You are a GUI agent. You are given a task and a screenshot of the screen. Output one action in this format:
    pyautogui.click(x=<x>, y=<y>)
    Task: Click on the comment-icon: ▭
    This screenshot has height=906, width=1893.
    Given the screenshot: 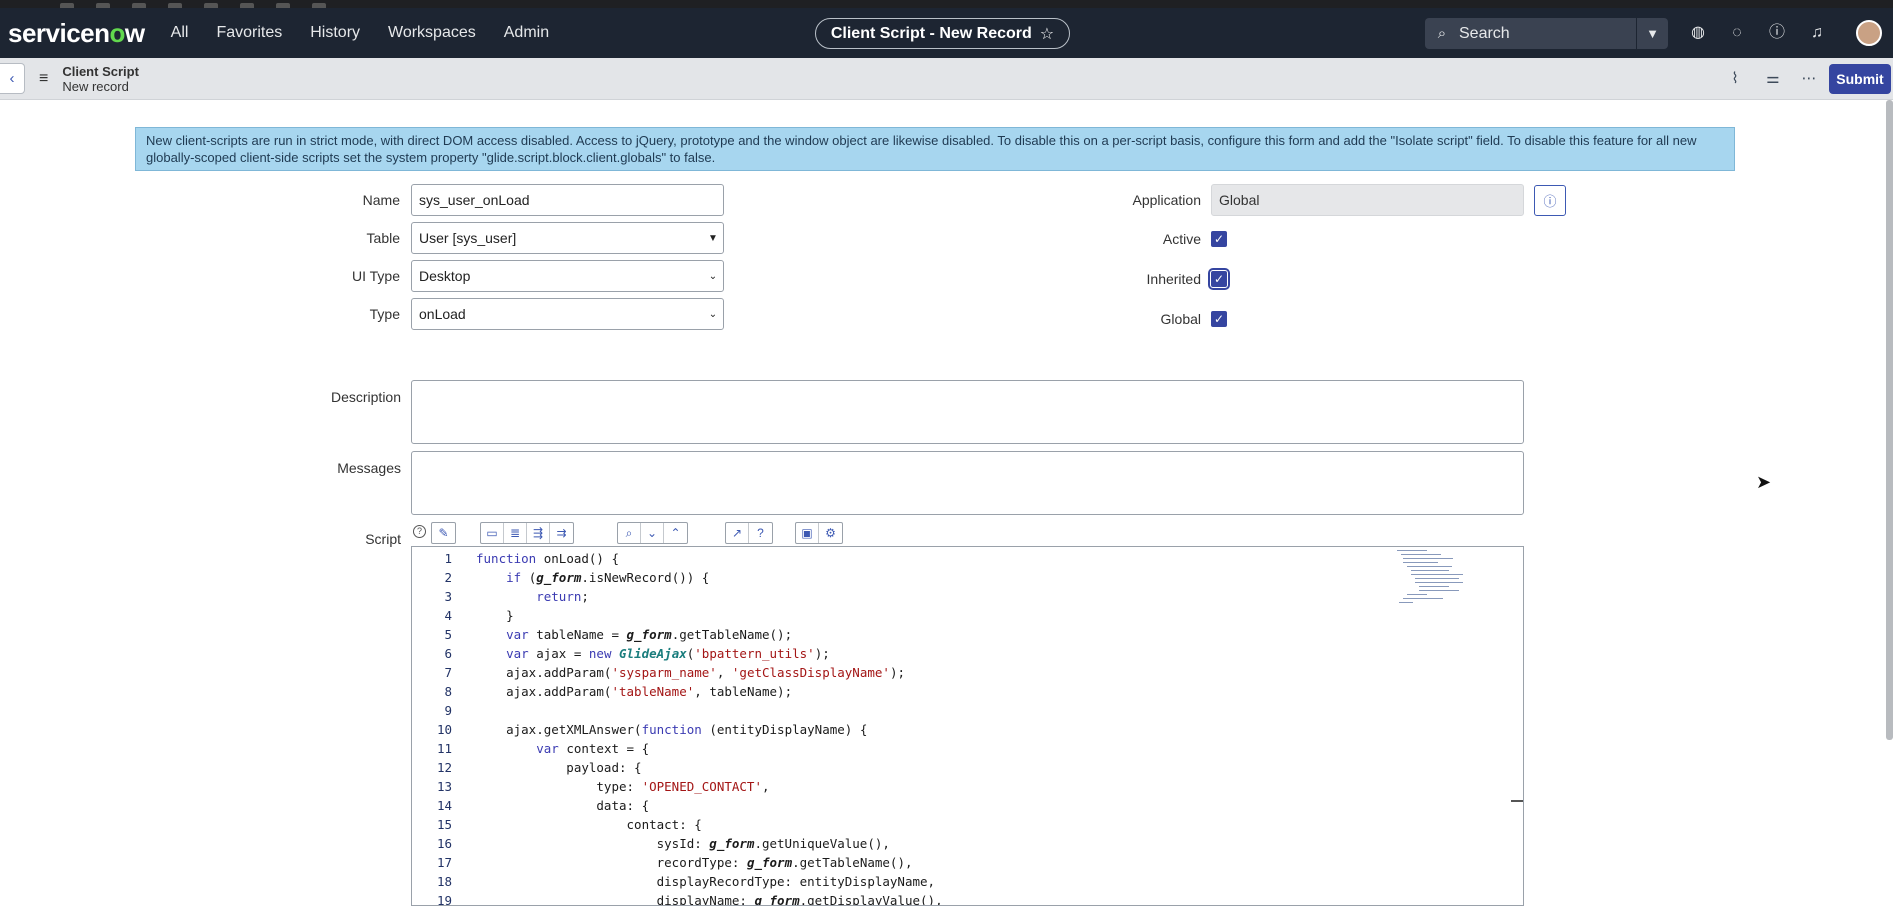 What is the action you would take?
    pyautogui.click(x=492, y=533)
    